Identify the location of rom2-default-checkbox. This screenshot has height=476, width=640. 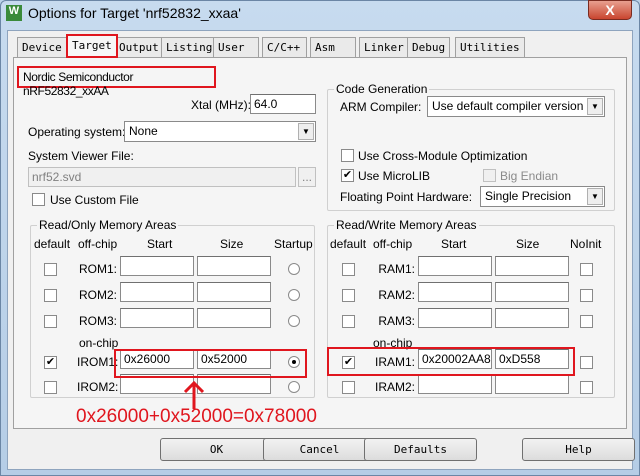
(50, 295).